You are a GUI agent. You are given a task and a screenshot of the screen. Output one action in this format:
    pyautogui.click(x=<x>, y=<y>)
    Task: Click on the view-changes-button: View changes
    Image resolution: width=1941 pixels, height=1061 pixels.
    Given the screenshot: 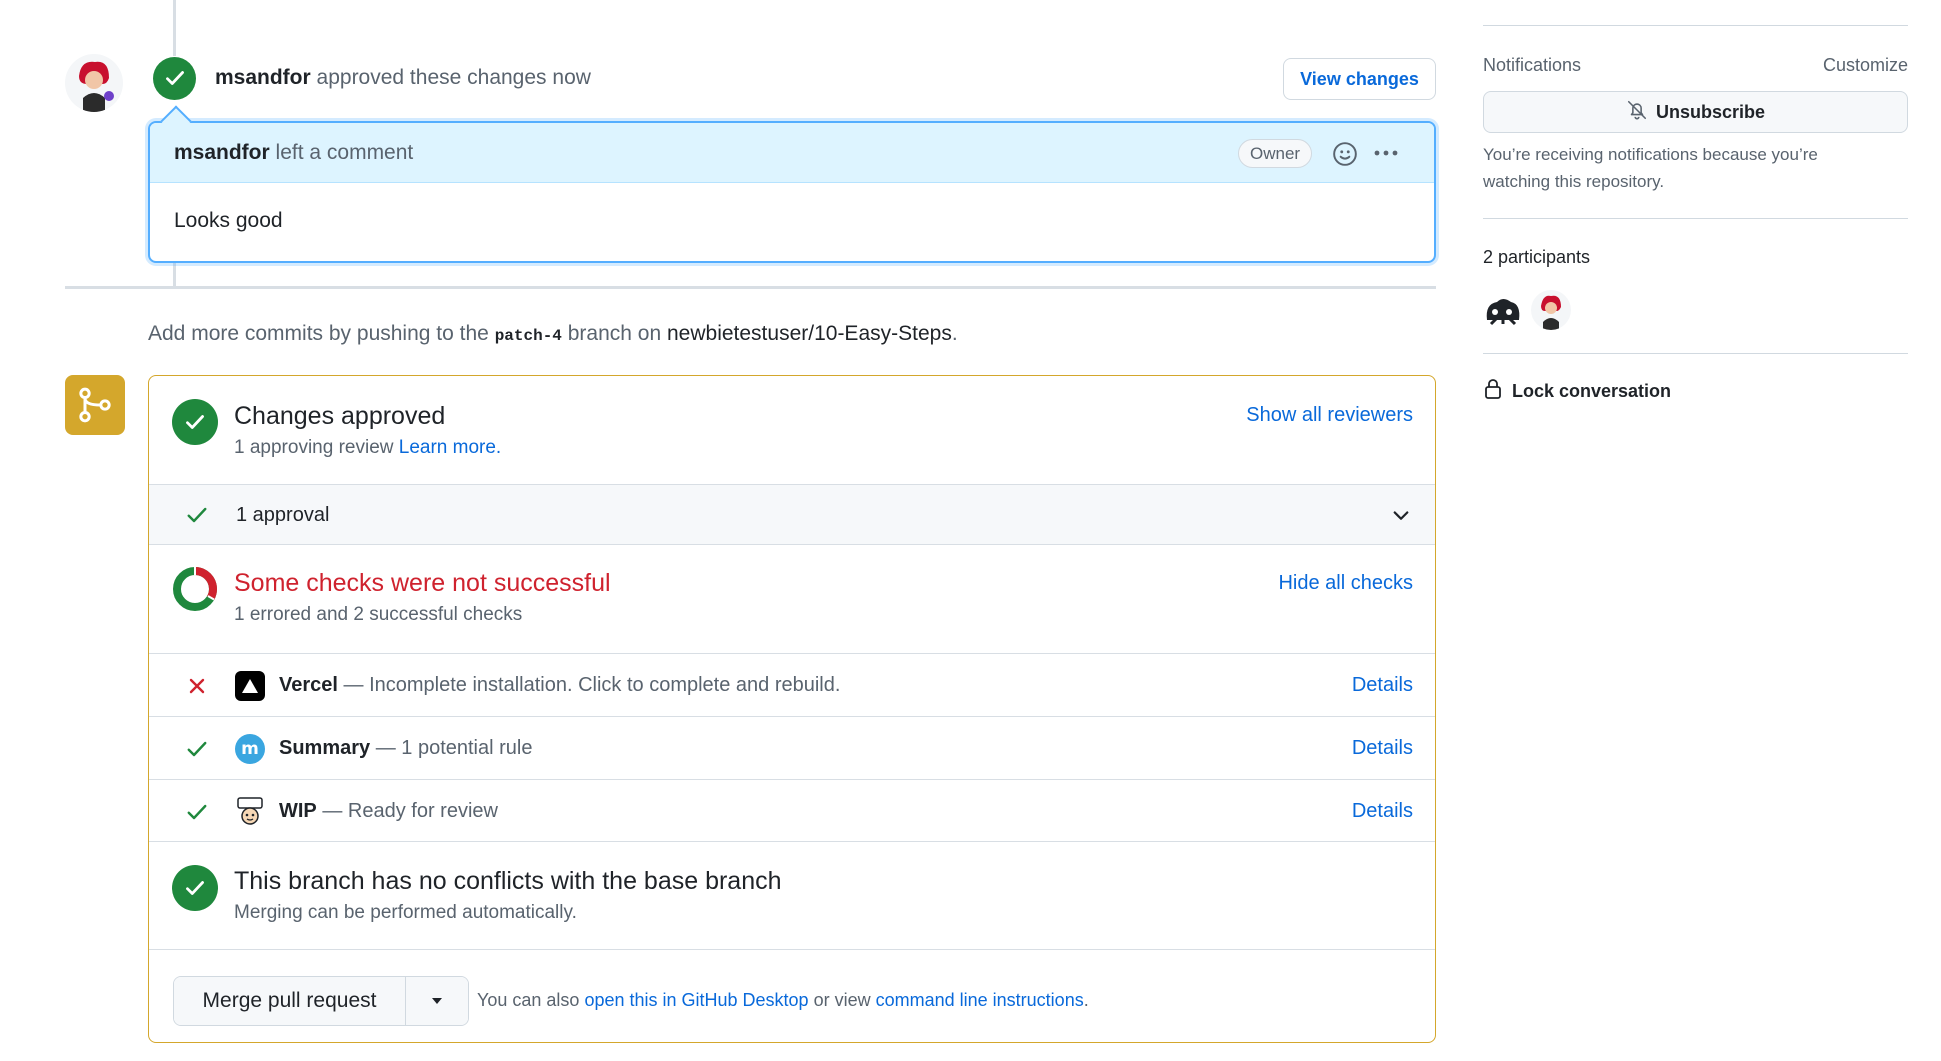 What is the action you would take?
    pyautogui.click(x=1359, y=79)
    